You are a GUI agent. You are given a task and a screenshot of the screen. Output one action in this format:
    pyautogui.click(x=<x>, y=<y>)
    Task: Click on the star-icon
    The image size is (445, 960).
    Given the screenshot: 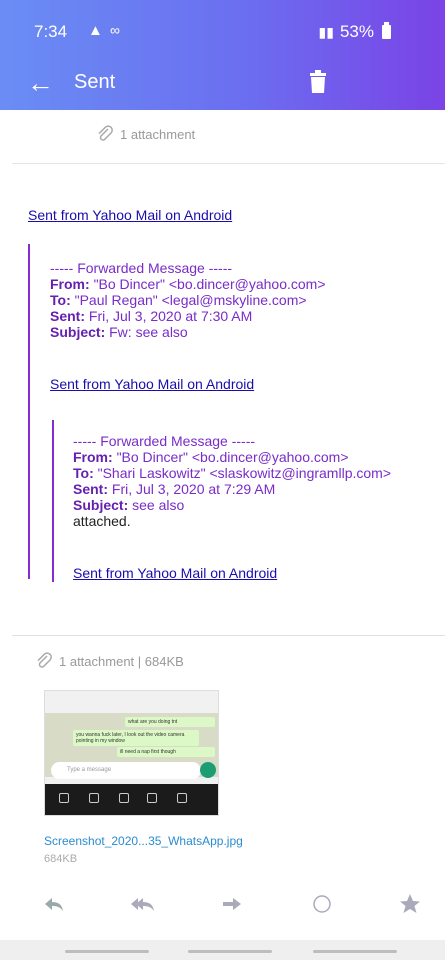 What is the action you would take?
    pyautogui.click(x=410, y=904)
    